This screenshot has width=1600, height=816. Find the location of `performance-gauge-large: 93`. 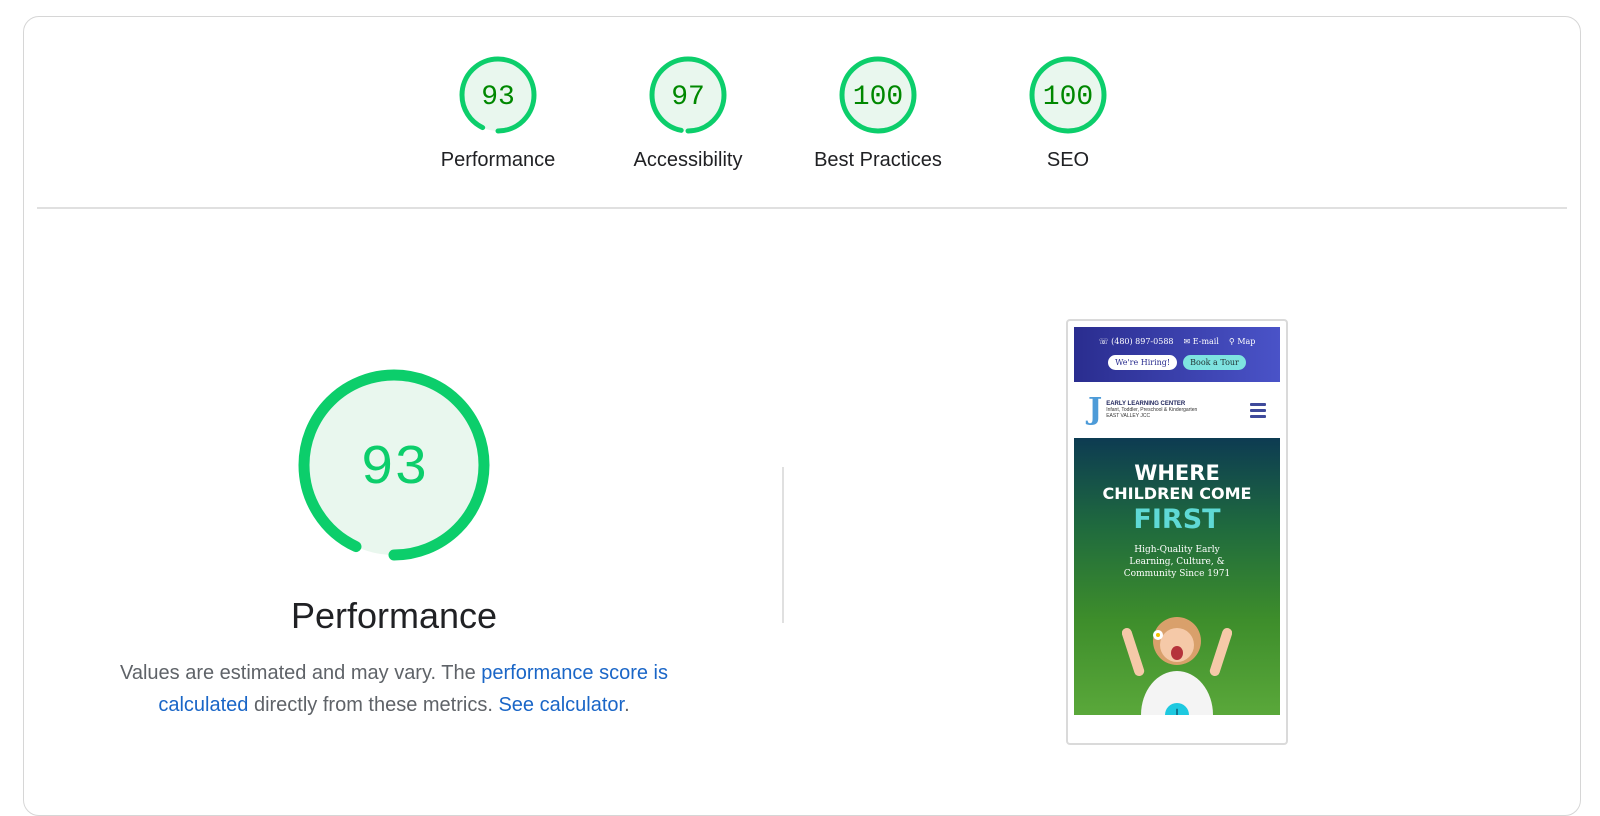

performance-gauge-large: 93 is located at coordinates (394, 467).